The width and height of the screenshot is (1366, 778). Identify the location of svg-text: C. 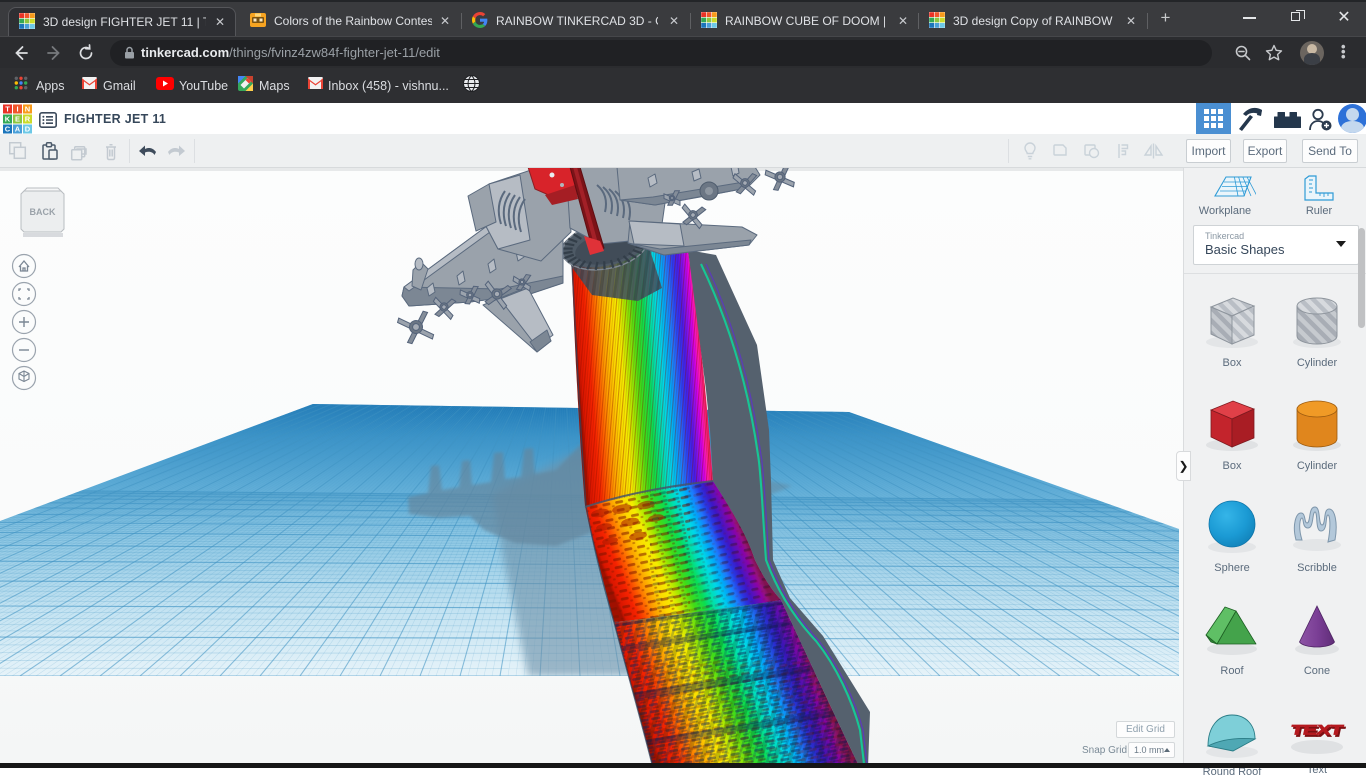
(8, 129).